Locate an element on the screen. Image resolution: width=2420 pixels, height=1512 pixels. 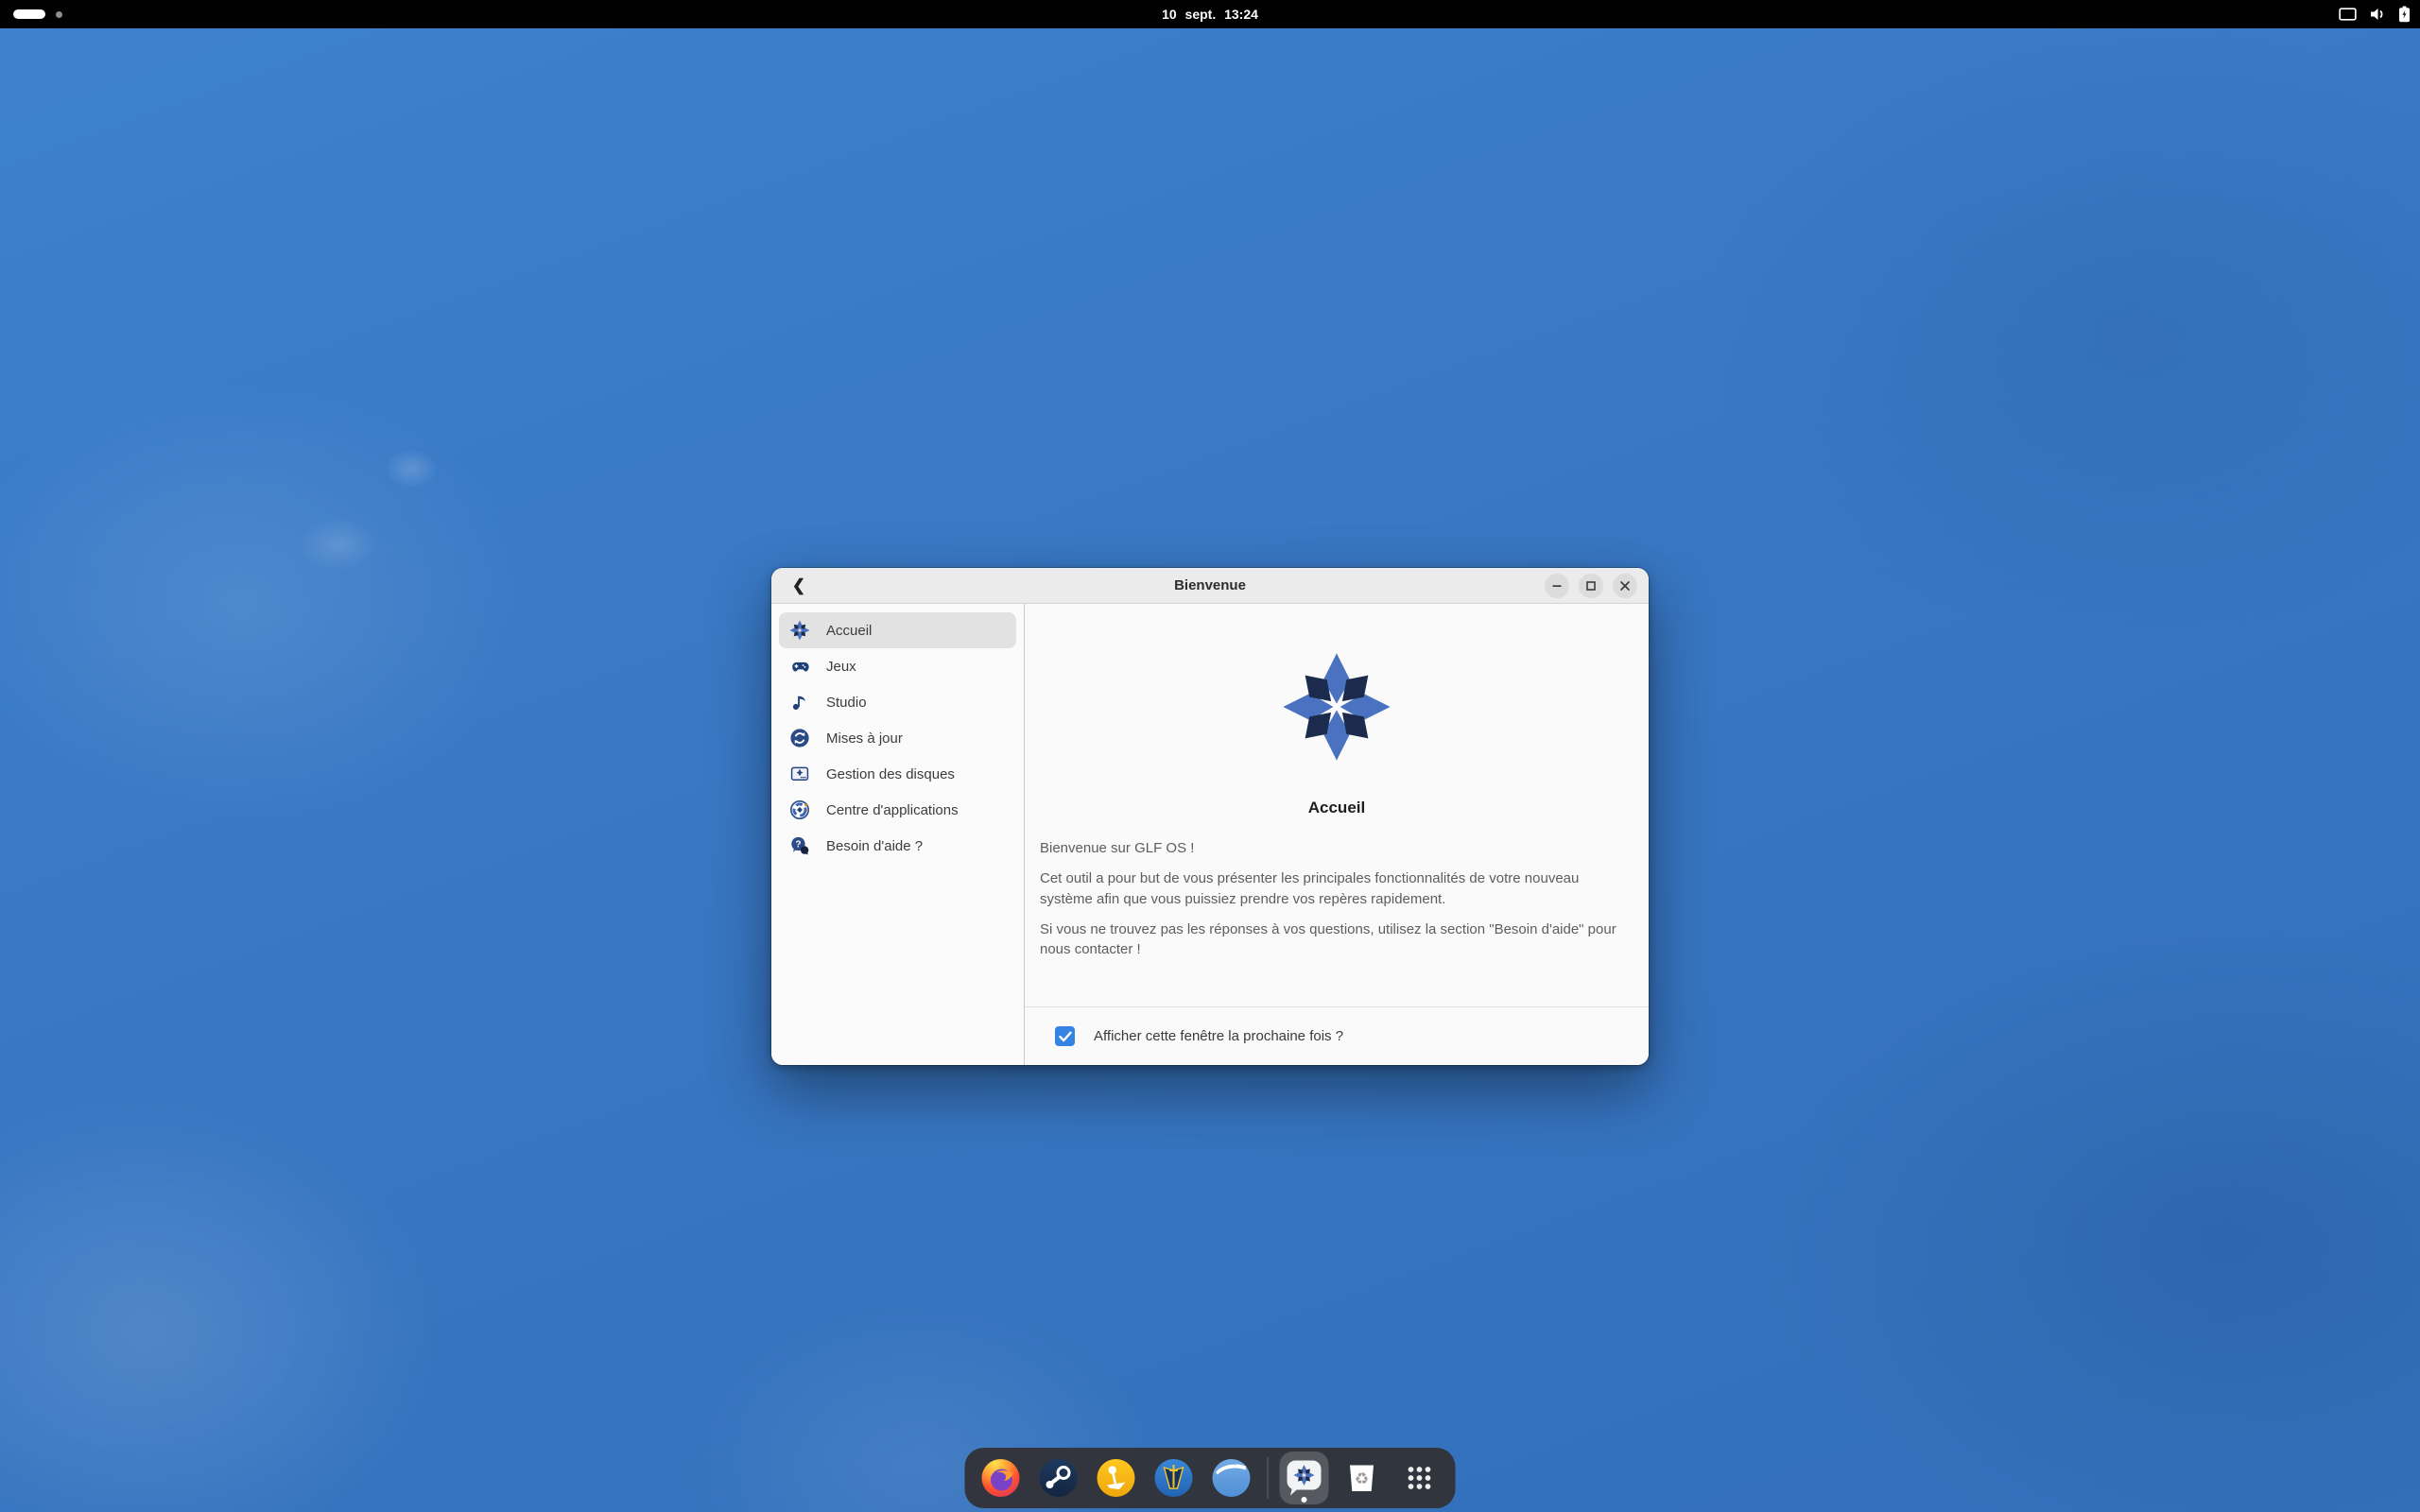
sidebar-item-centre-applications: Centre d'applications is located at coordinates (897, 810).